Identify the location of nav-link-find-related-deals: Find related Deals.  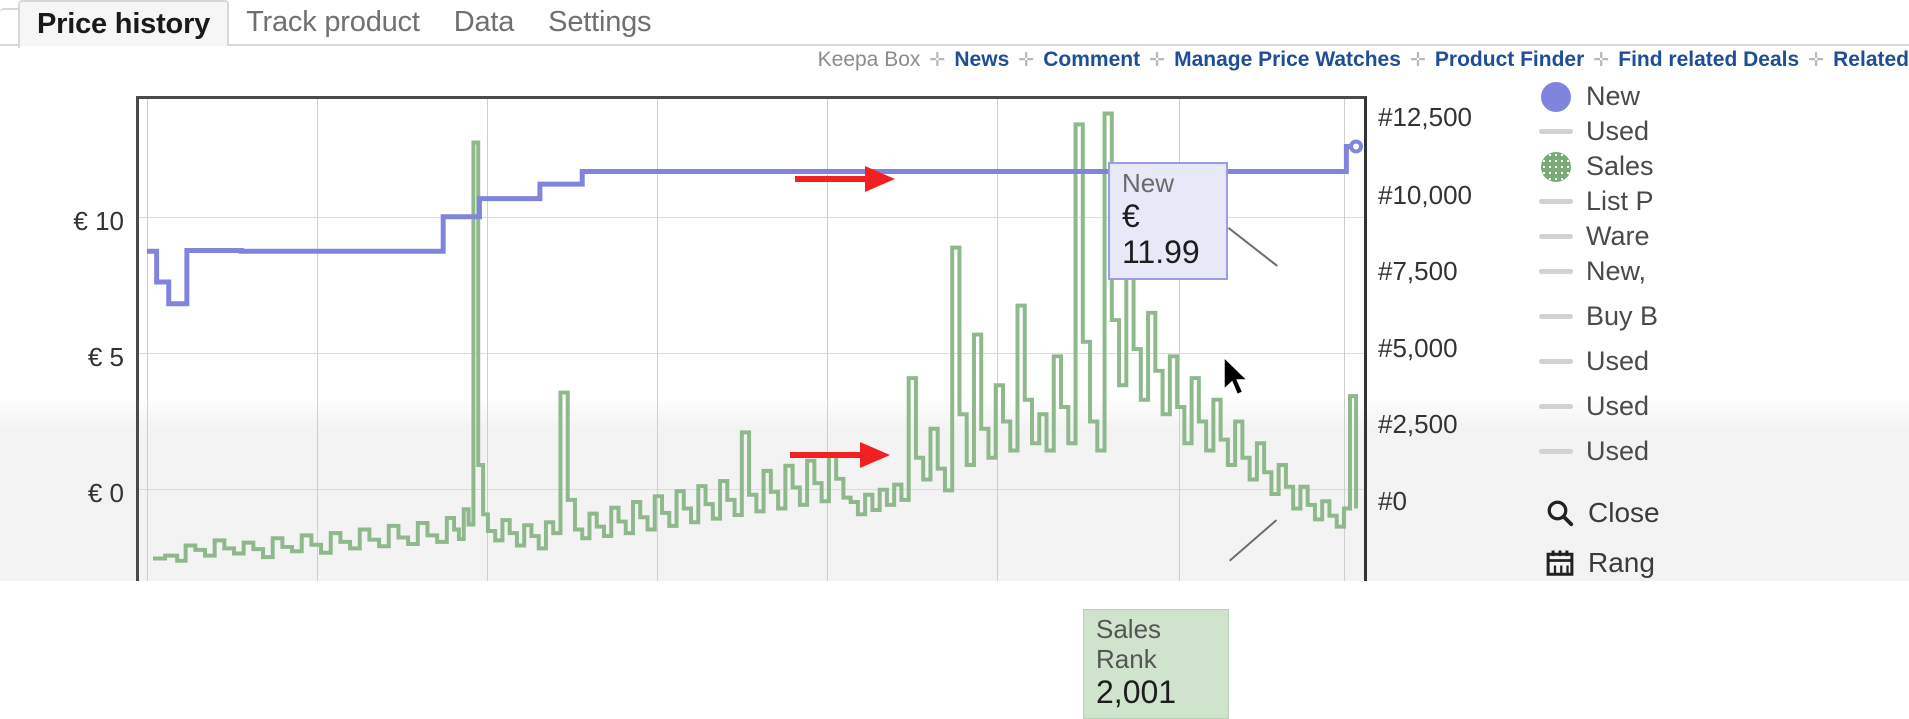
(1708, 60).